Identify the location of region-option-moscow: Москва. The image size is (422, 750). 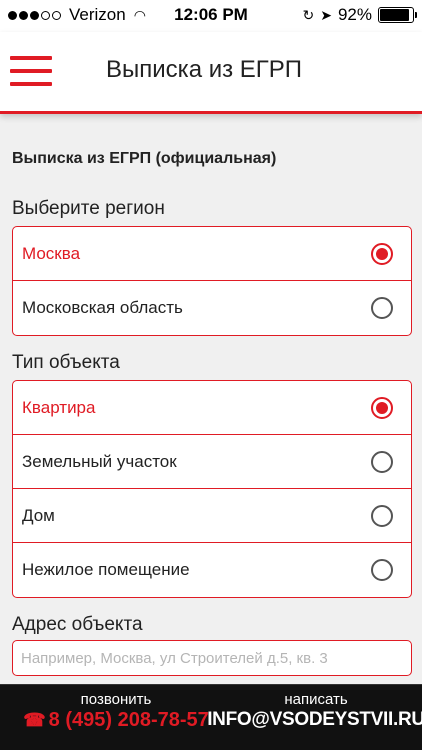
(212, 254).